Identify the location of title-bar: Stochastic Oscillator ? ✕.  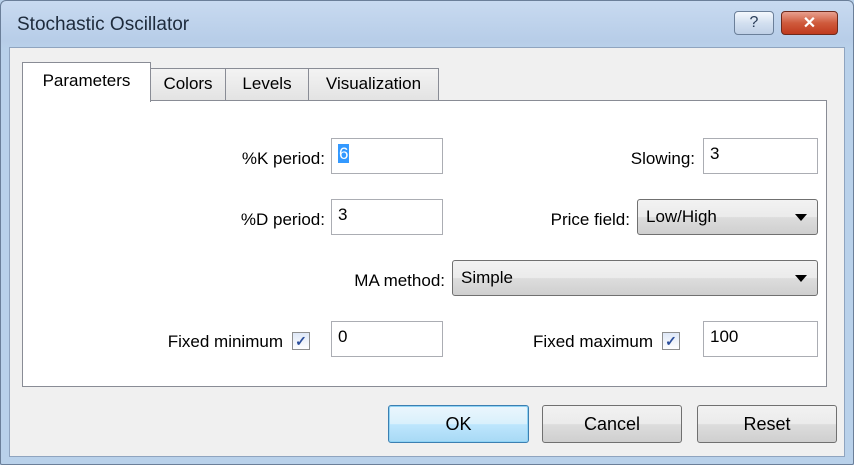
(427, 24).